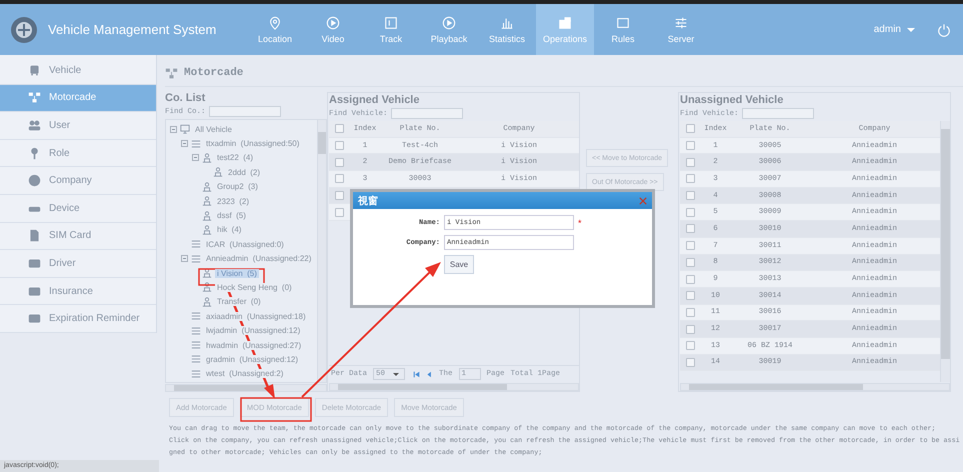  What do you see at coordinates (732, 100) in the screenshot?
I see `panel-title: Unassigned Vehicle` at bounding box center [732, 100].